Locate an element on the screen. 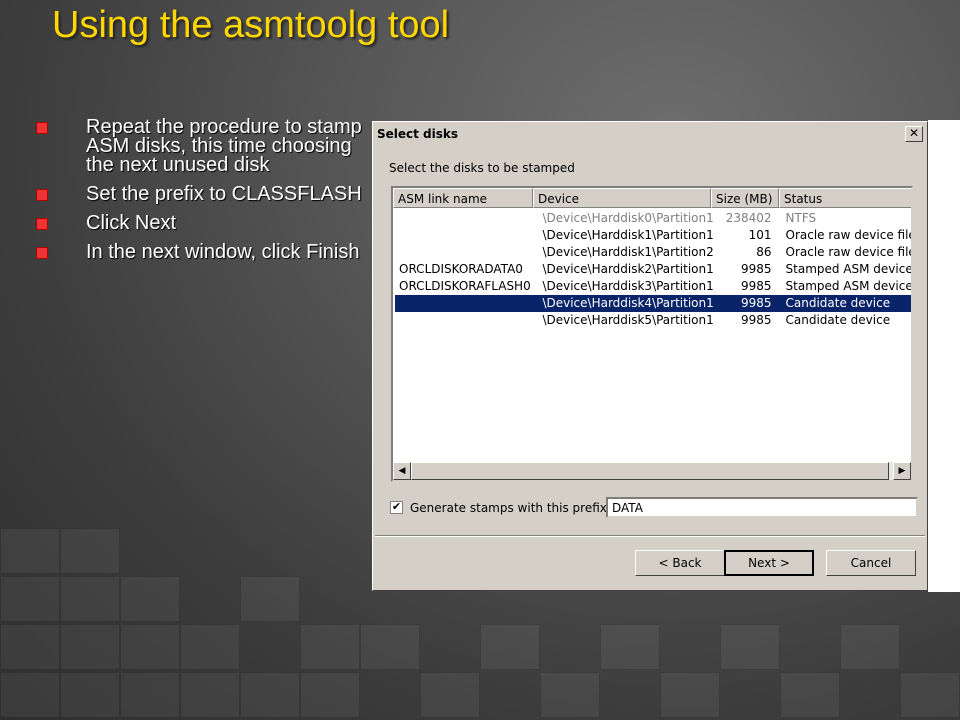  cell-size: 238402 is located at coordinates (748, 218).